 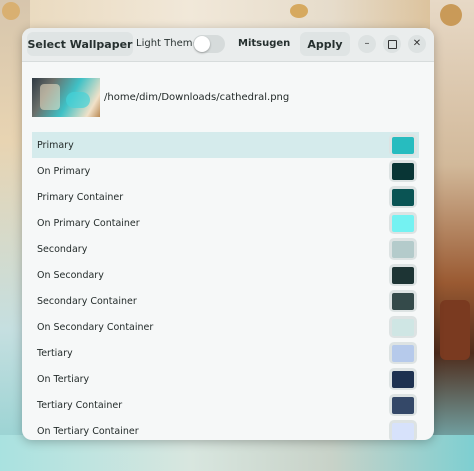 I want to click on color-role-row: On Primary, so click(x=225, y=171).